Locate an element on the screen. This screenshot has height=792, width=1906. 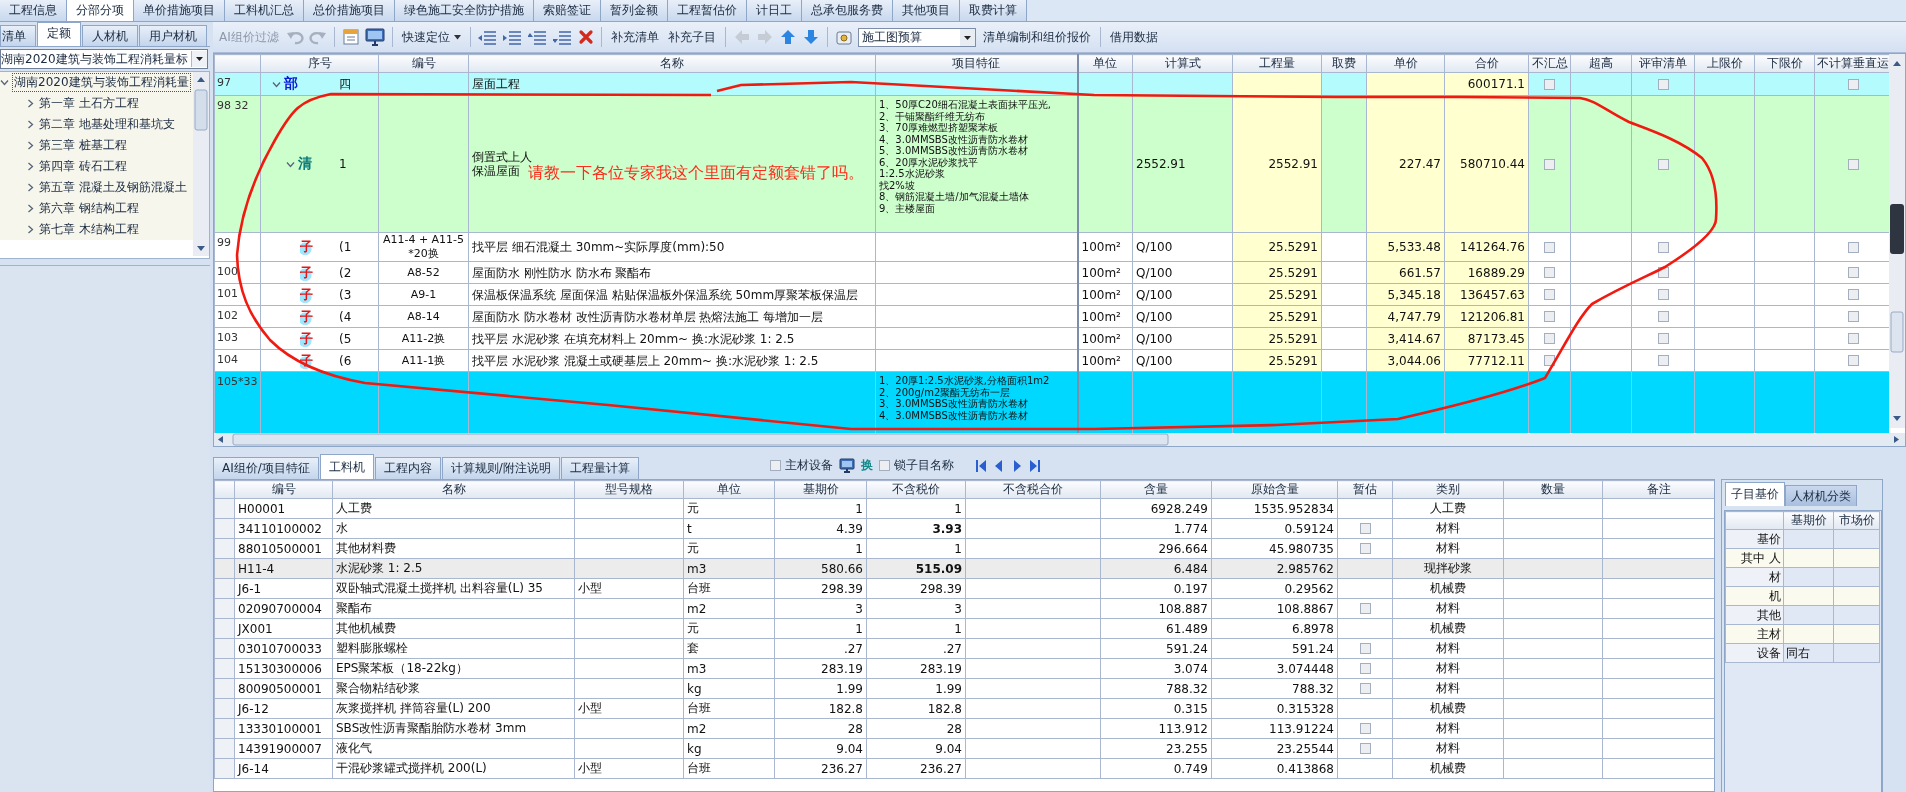
tab: 单价措施项目 is located at coordinates (179, 10).